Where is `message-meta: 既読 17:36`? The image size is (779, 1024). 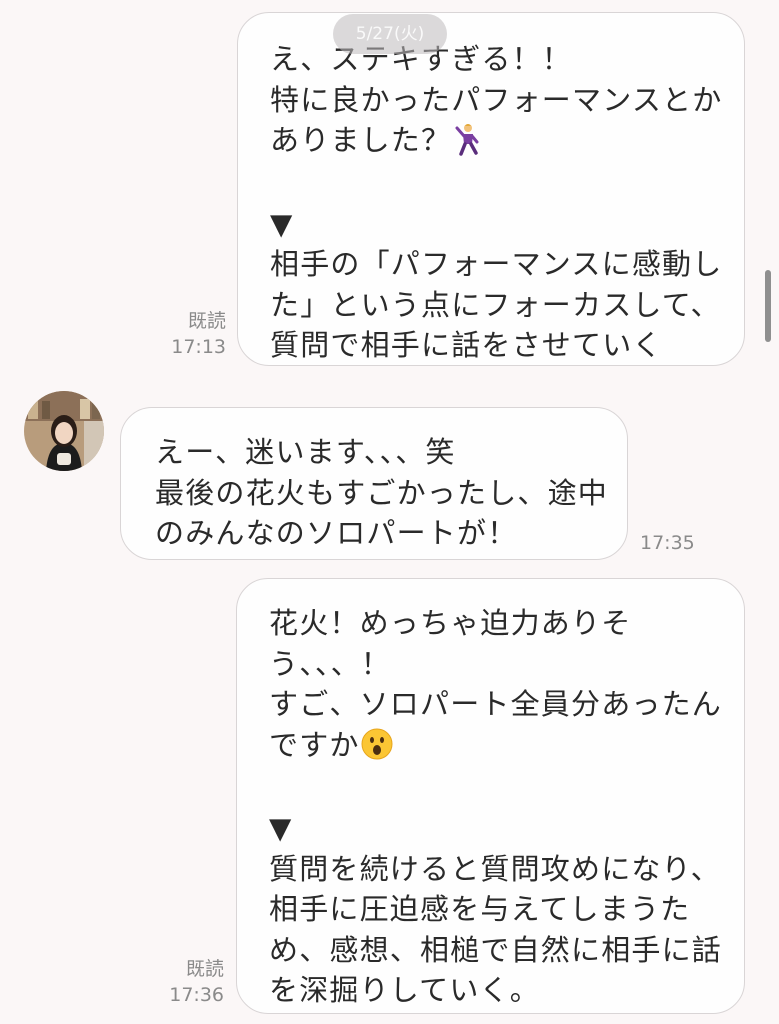
message-meta: 既読 17:36 is located at coordinates (191, 982).